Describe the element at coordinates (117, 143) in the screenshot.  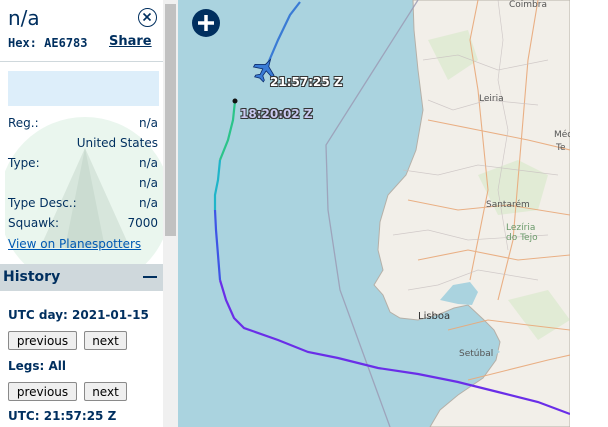
I see `country-value: United States` at that location.